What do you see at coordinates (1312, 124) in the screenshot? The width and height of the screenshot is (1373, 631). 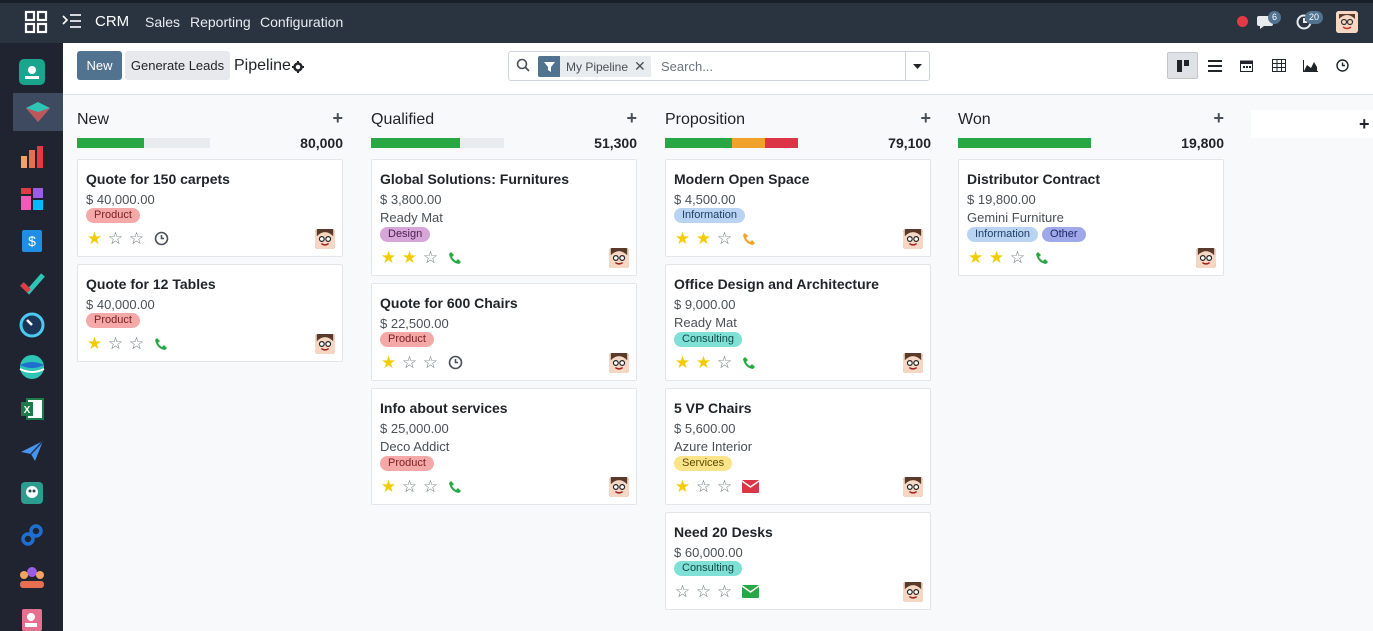 I see `add-column: +` at bounding box center [1312, 124].